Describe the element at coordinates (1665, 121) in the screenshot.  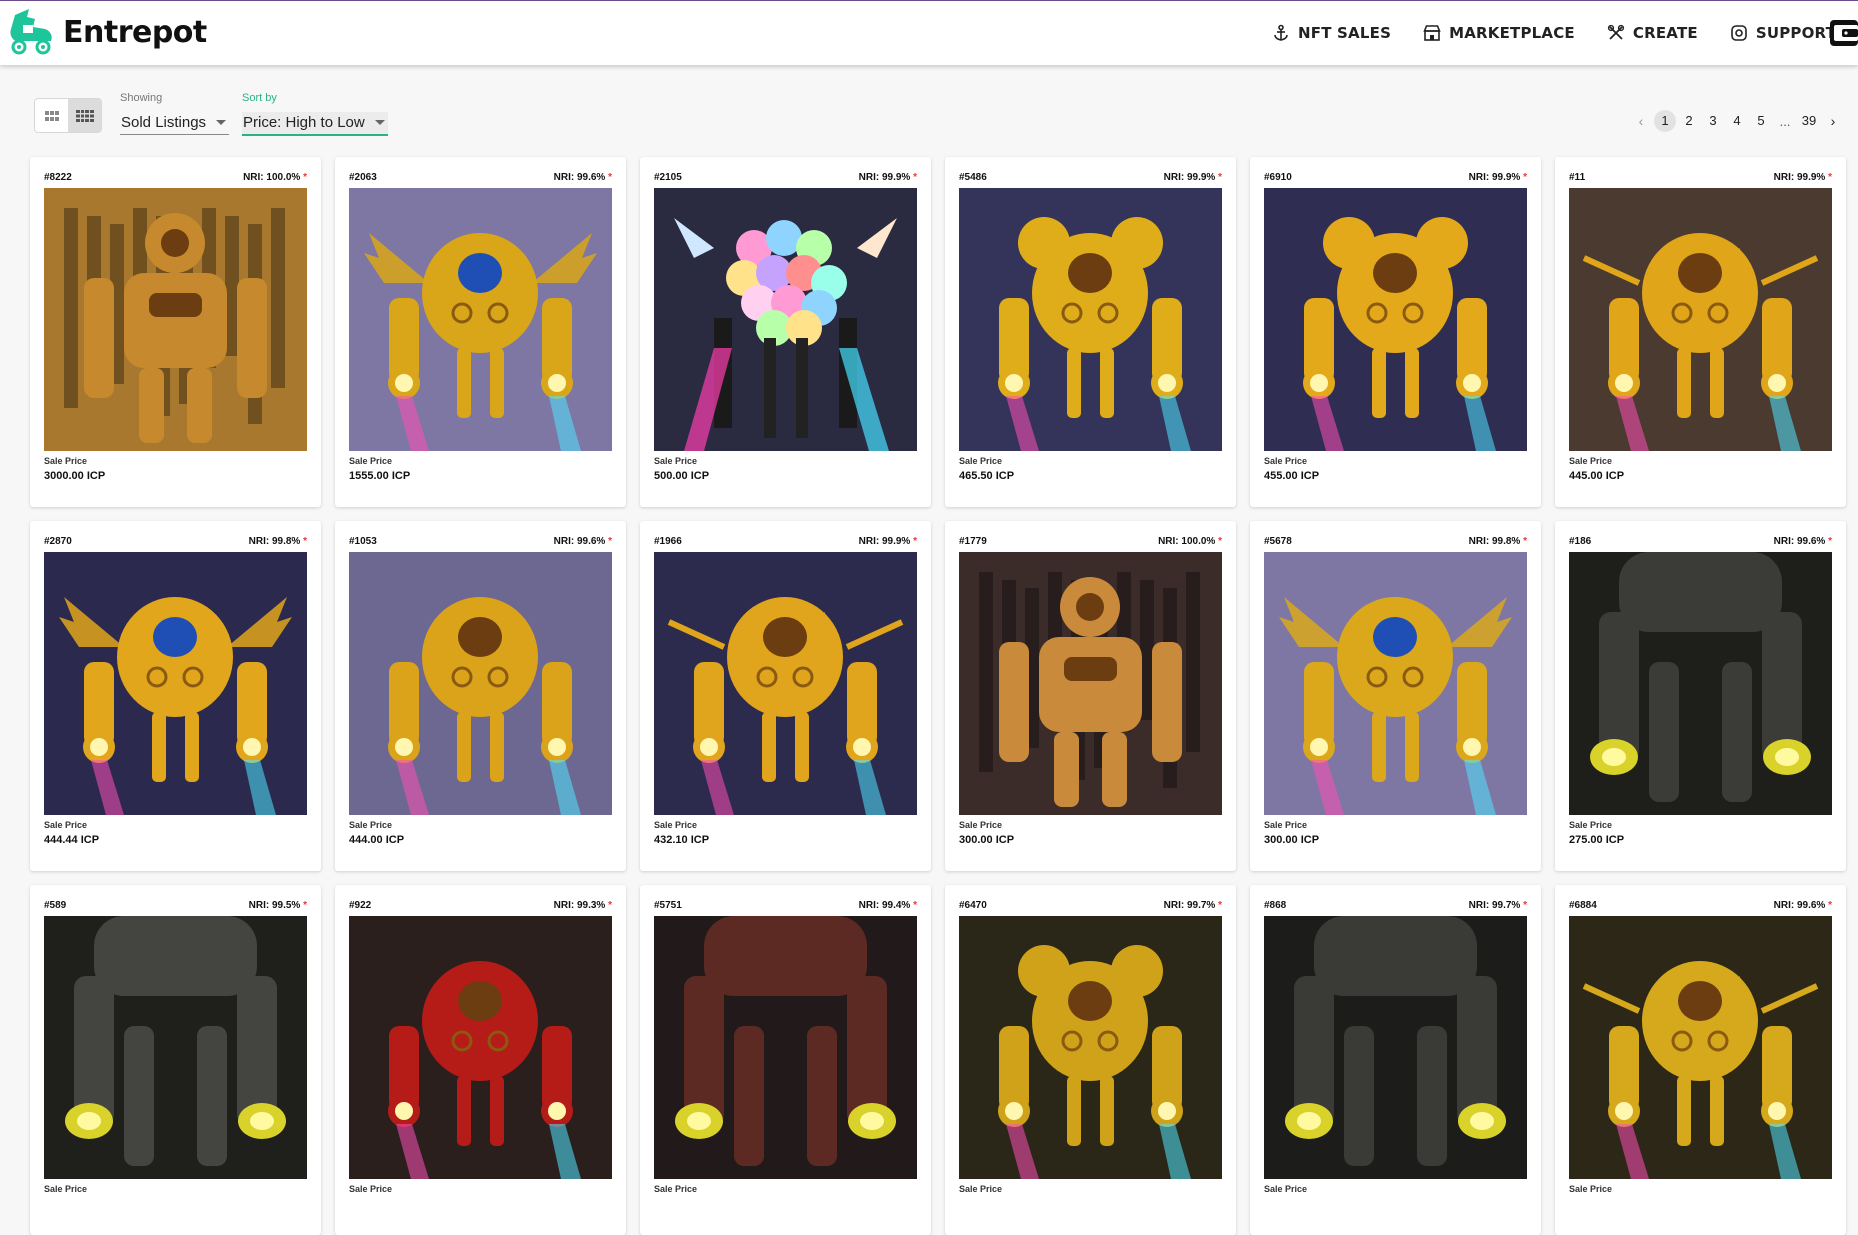
I see `page-1-button: 1` at that location.